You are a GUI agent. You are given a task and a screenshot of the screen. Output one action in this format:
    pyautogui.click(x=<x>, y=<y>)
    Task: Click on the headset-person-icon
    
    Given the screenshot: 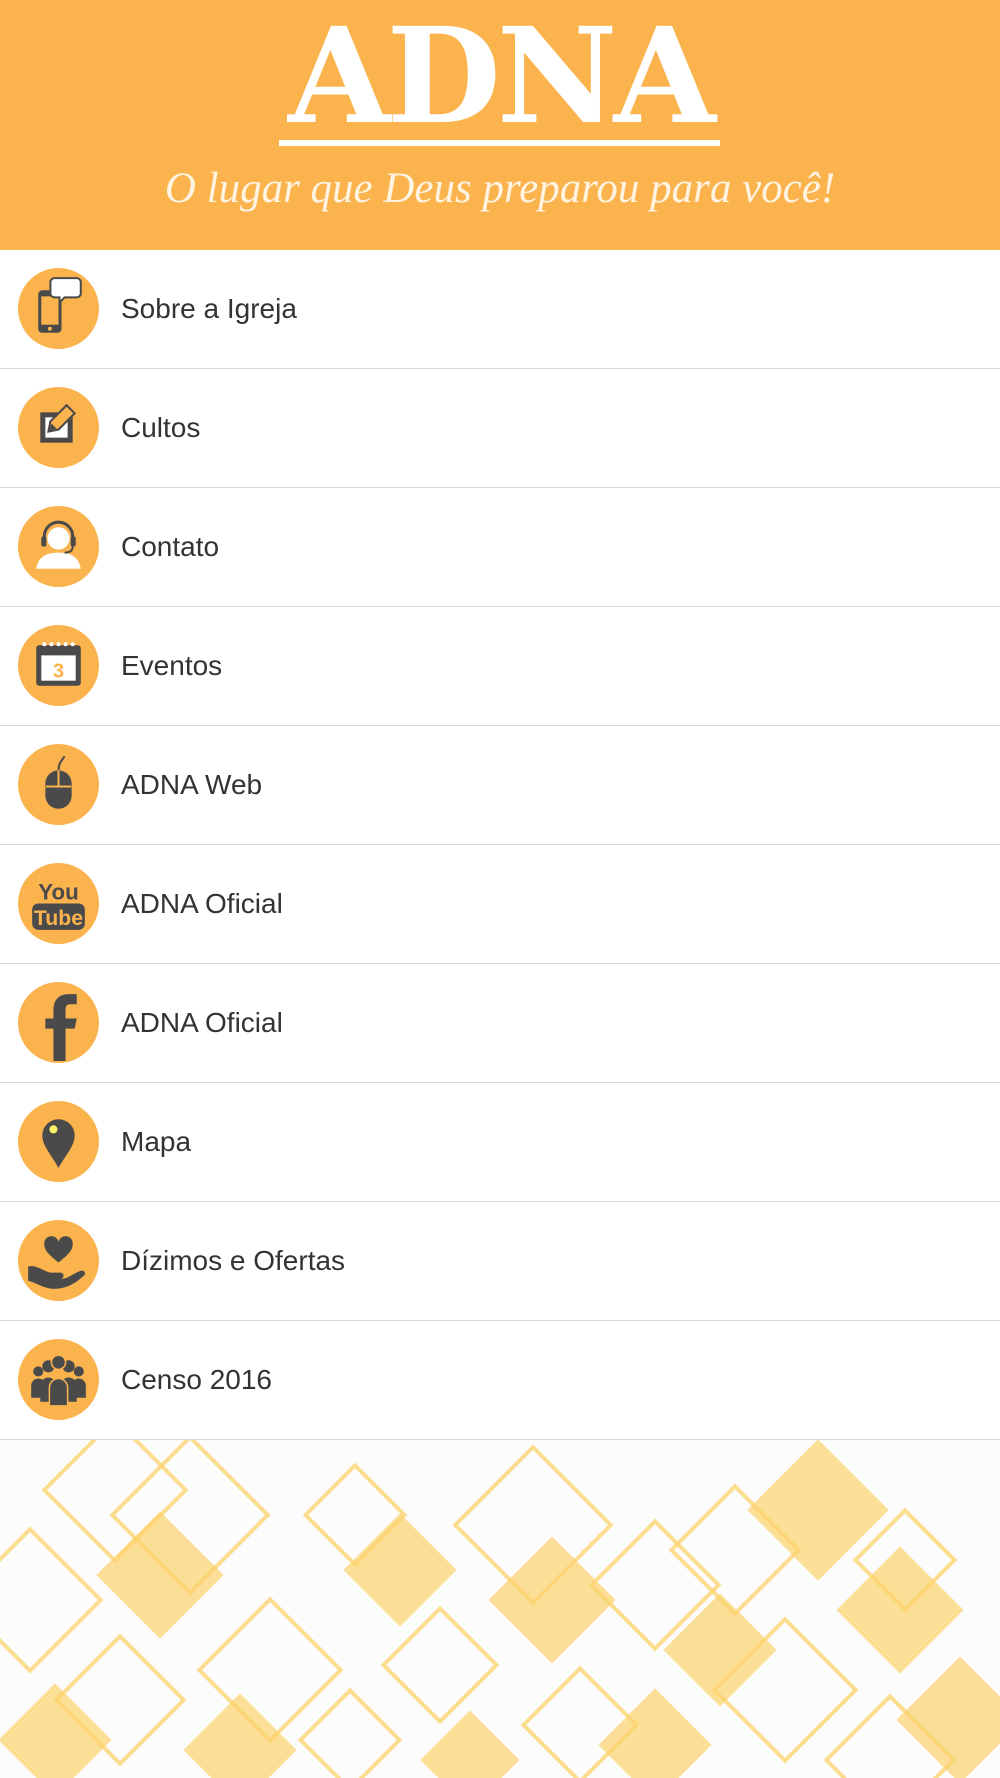 What is the action you would take?
    pyautogui.click(x=58, y=546)
    